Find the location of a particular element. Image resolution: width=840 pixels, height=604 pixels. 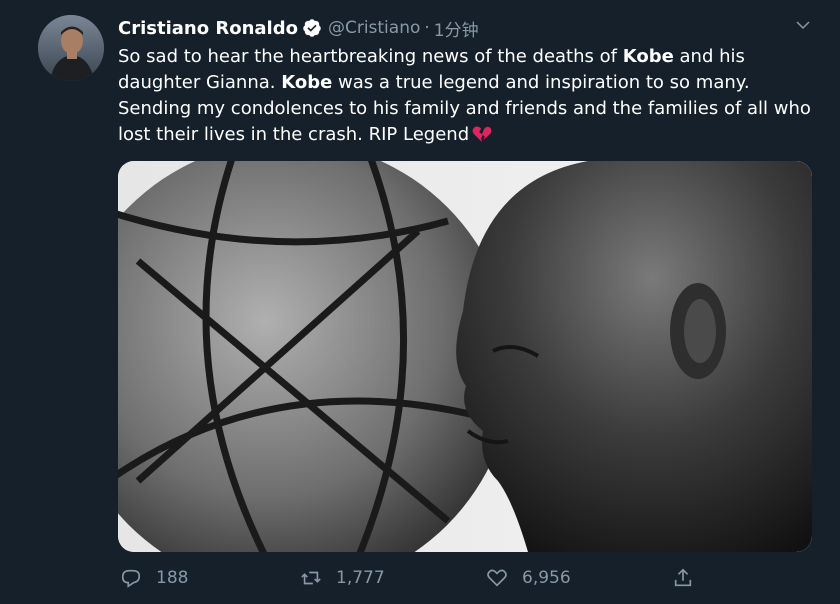

author-handle: @Cristiano is located at coordinates (374, 28).